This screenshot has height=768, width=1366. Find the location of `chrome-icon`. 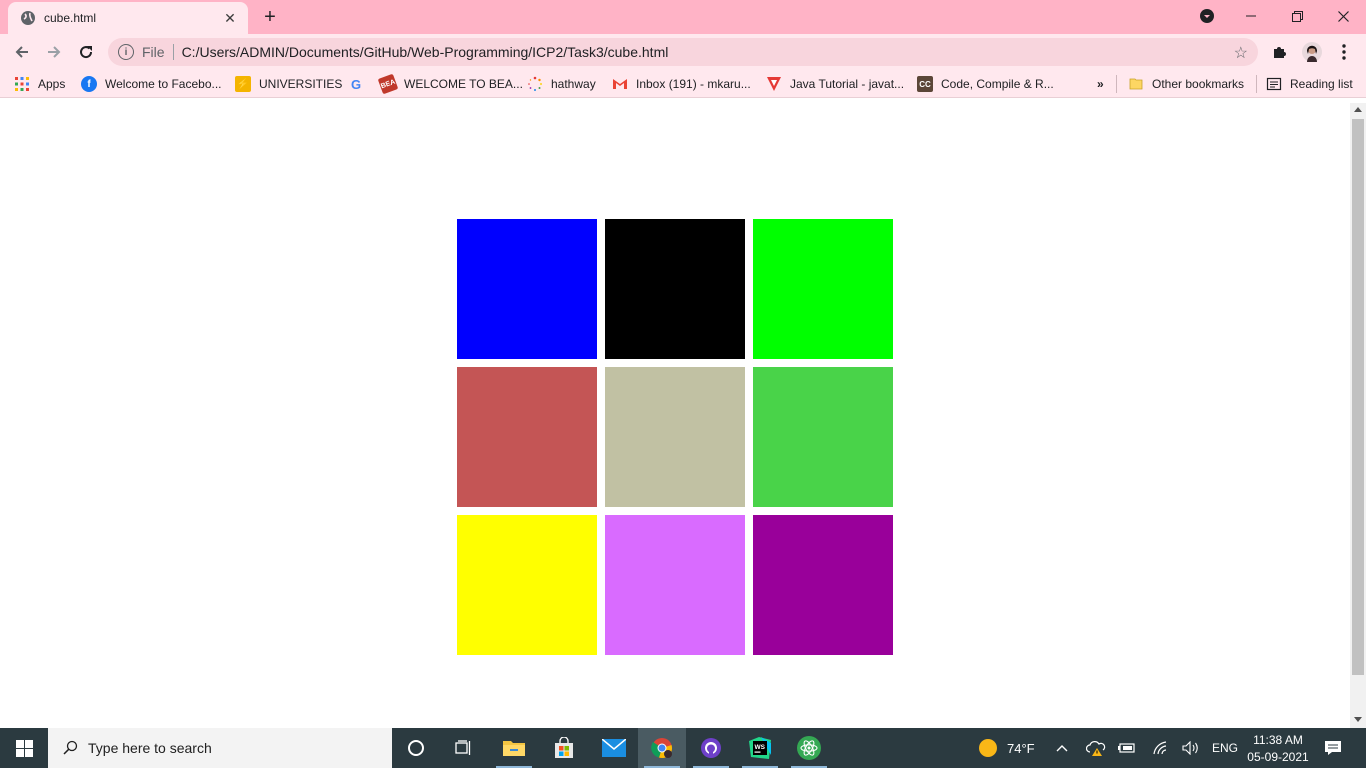

chrome-icon is located at coordinates (661, 748).